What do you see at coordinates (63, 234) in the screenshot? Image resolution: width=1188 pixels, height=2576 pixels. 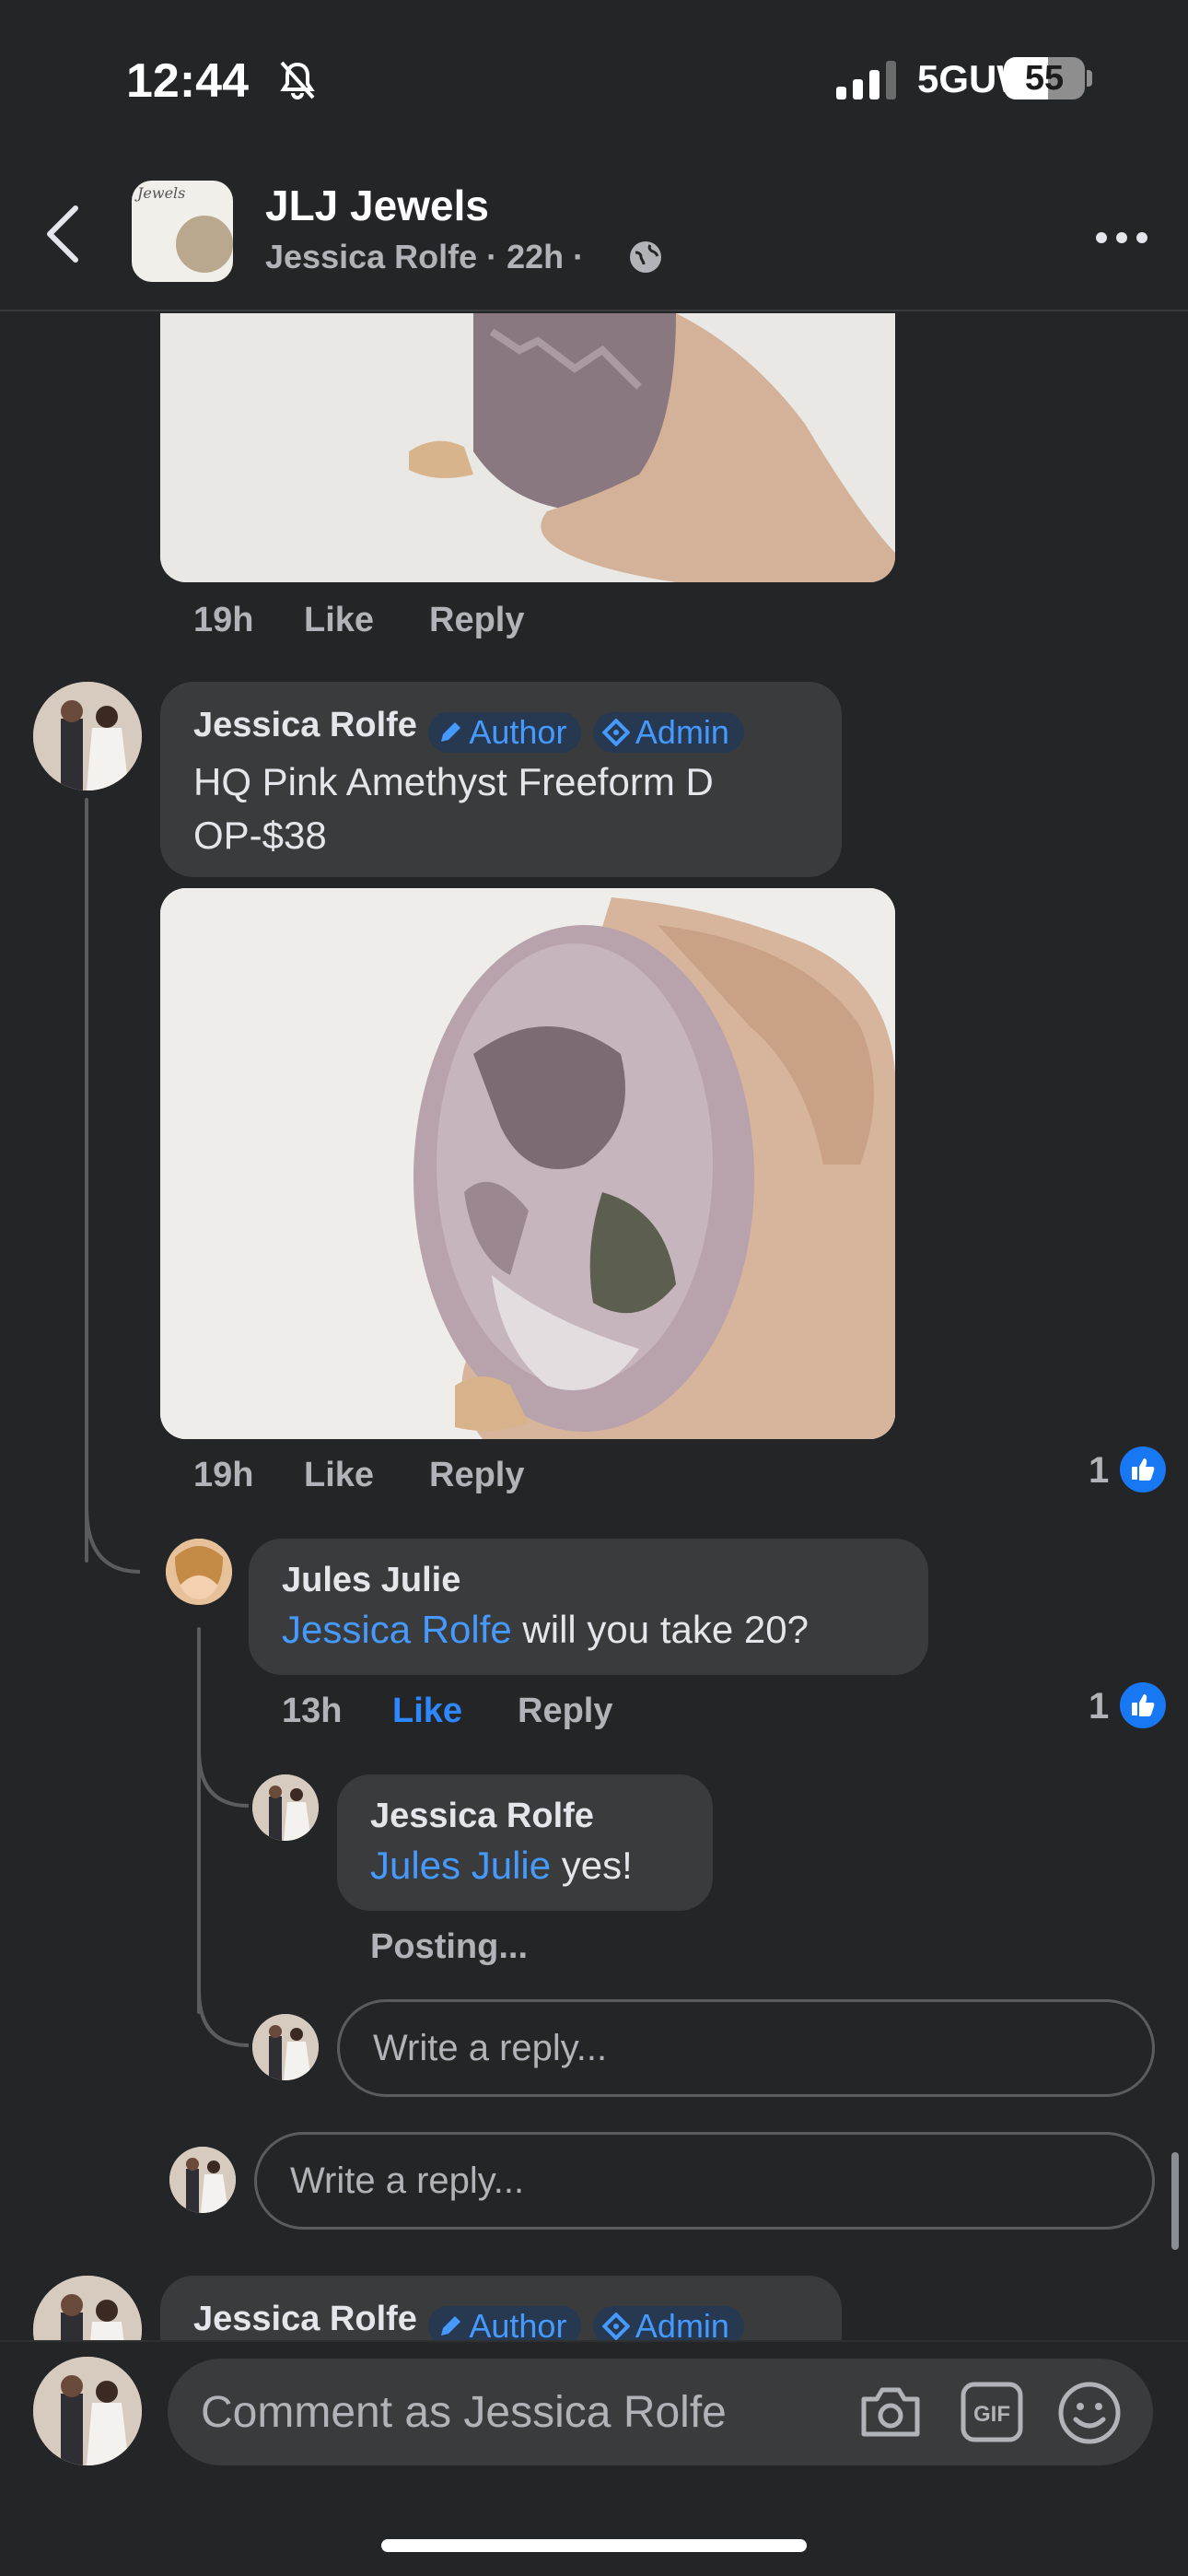 I see `back-chevron-icon` at bounding box center [63, 234].